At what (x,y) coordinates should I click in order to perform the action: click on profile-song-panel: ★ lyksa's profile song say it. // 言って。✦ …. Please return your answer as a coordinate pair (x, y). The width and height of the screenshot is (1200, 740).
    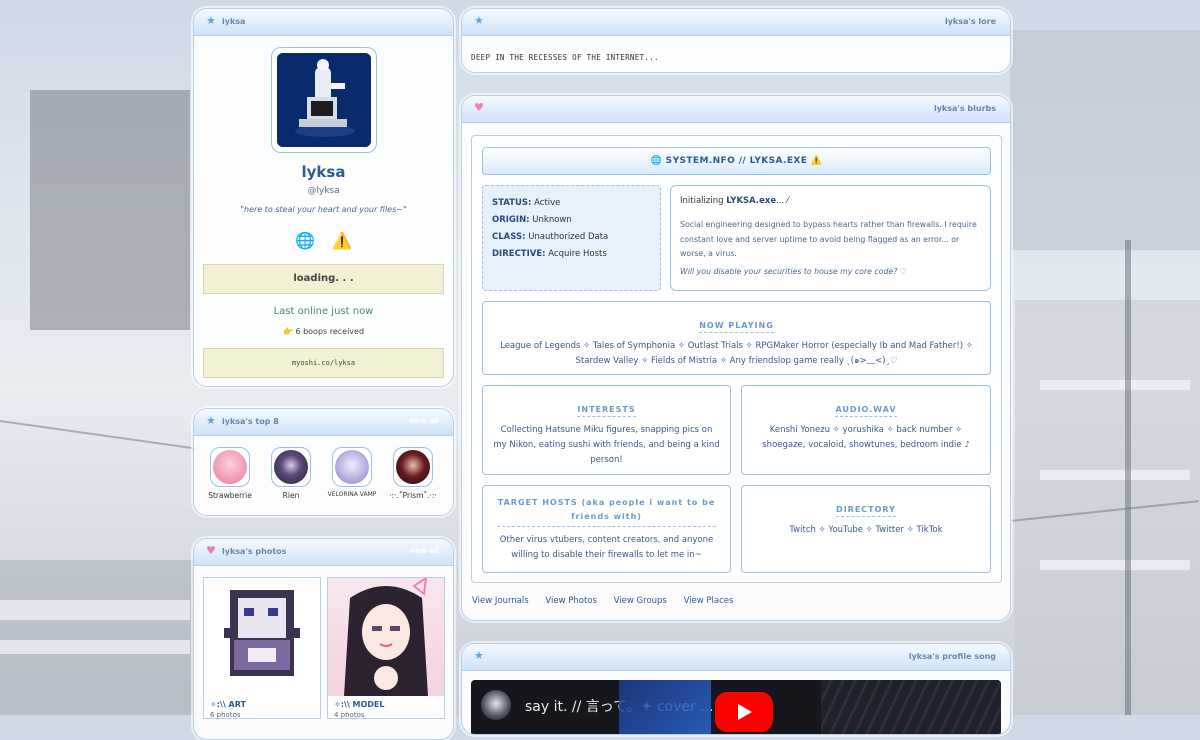
    Looking at the image, I should click on (736, 689).